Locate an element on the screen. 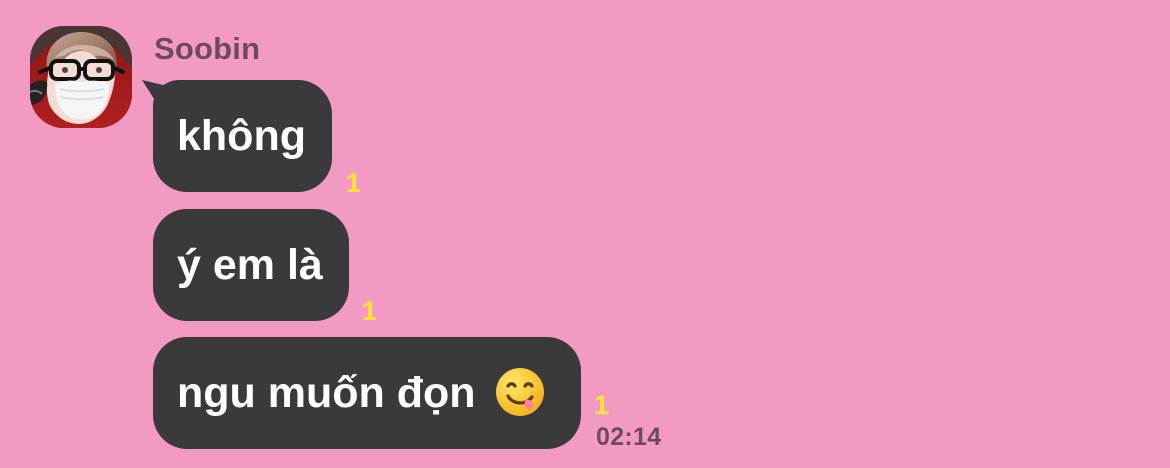 The image size is (1170, 468). message-text: không is located at coordinates (241, 135).